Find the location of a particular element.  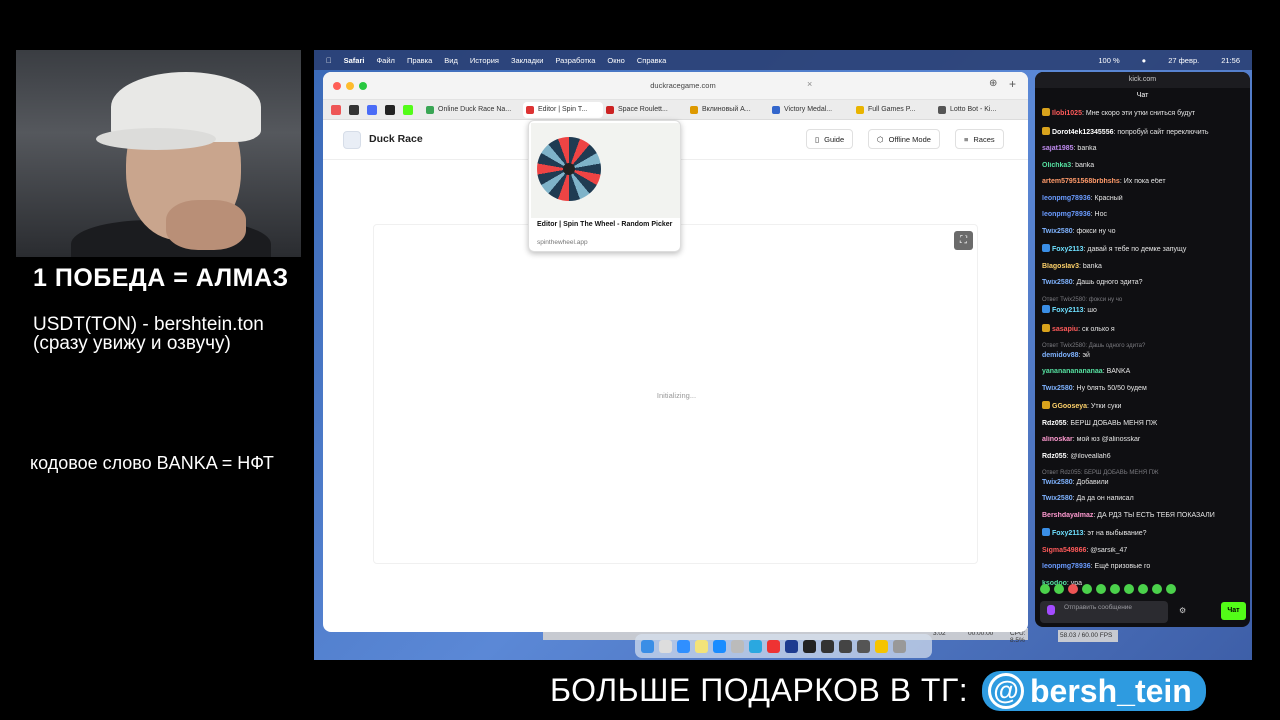

at-sign-icon: @ is located at coordinates (1006, 691).